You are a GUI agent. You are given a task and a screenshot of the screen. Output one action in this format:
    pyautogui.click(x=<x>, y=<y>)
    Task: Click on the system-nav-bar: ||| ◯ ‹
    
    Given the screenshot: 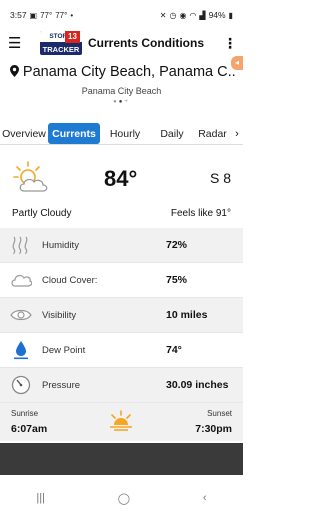 What is the action you would take?
    pyautogui.click(x=121, y=498)
    